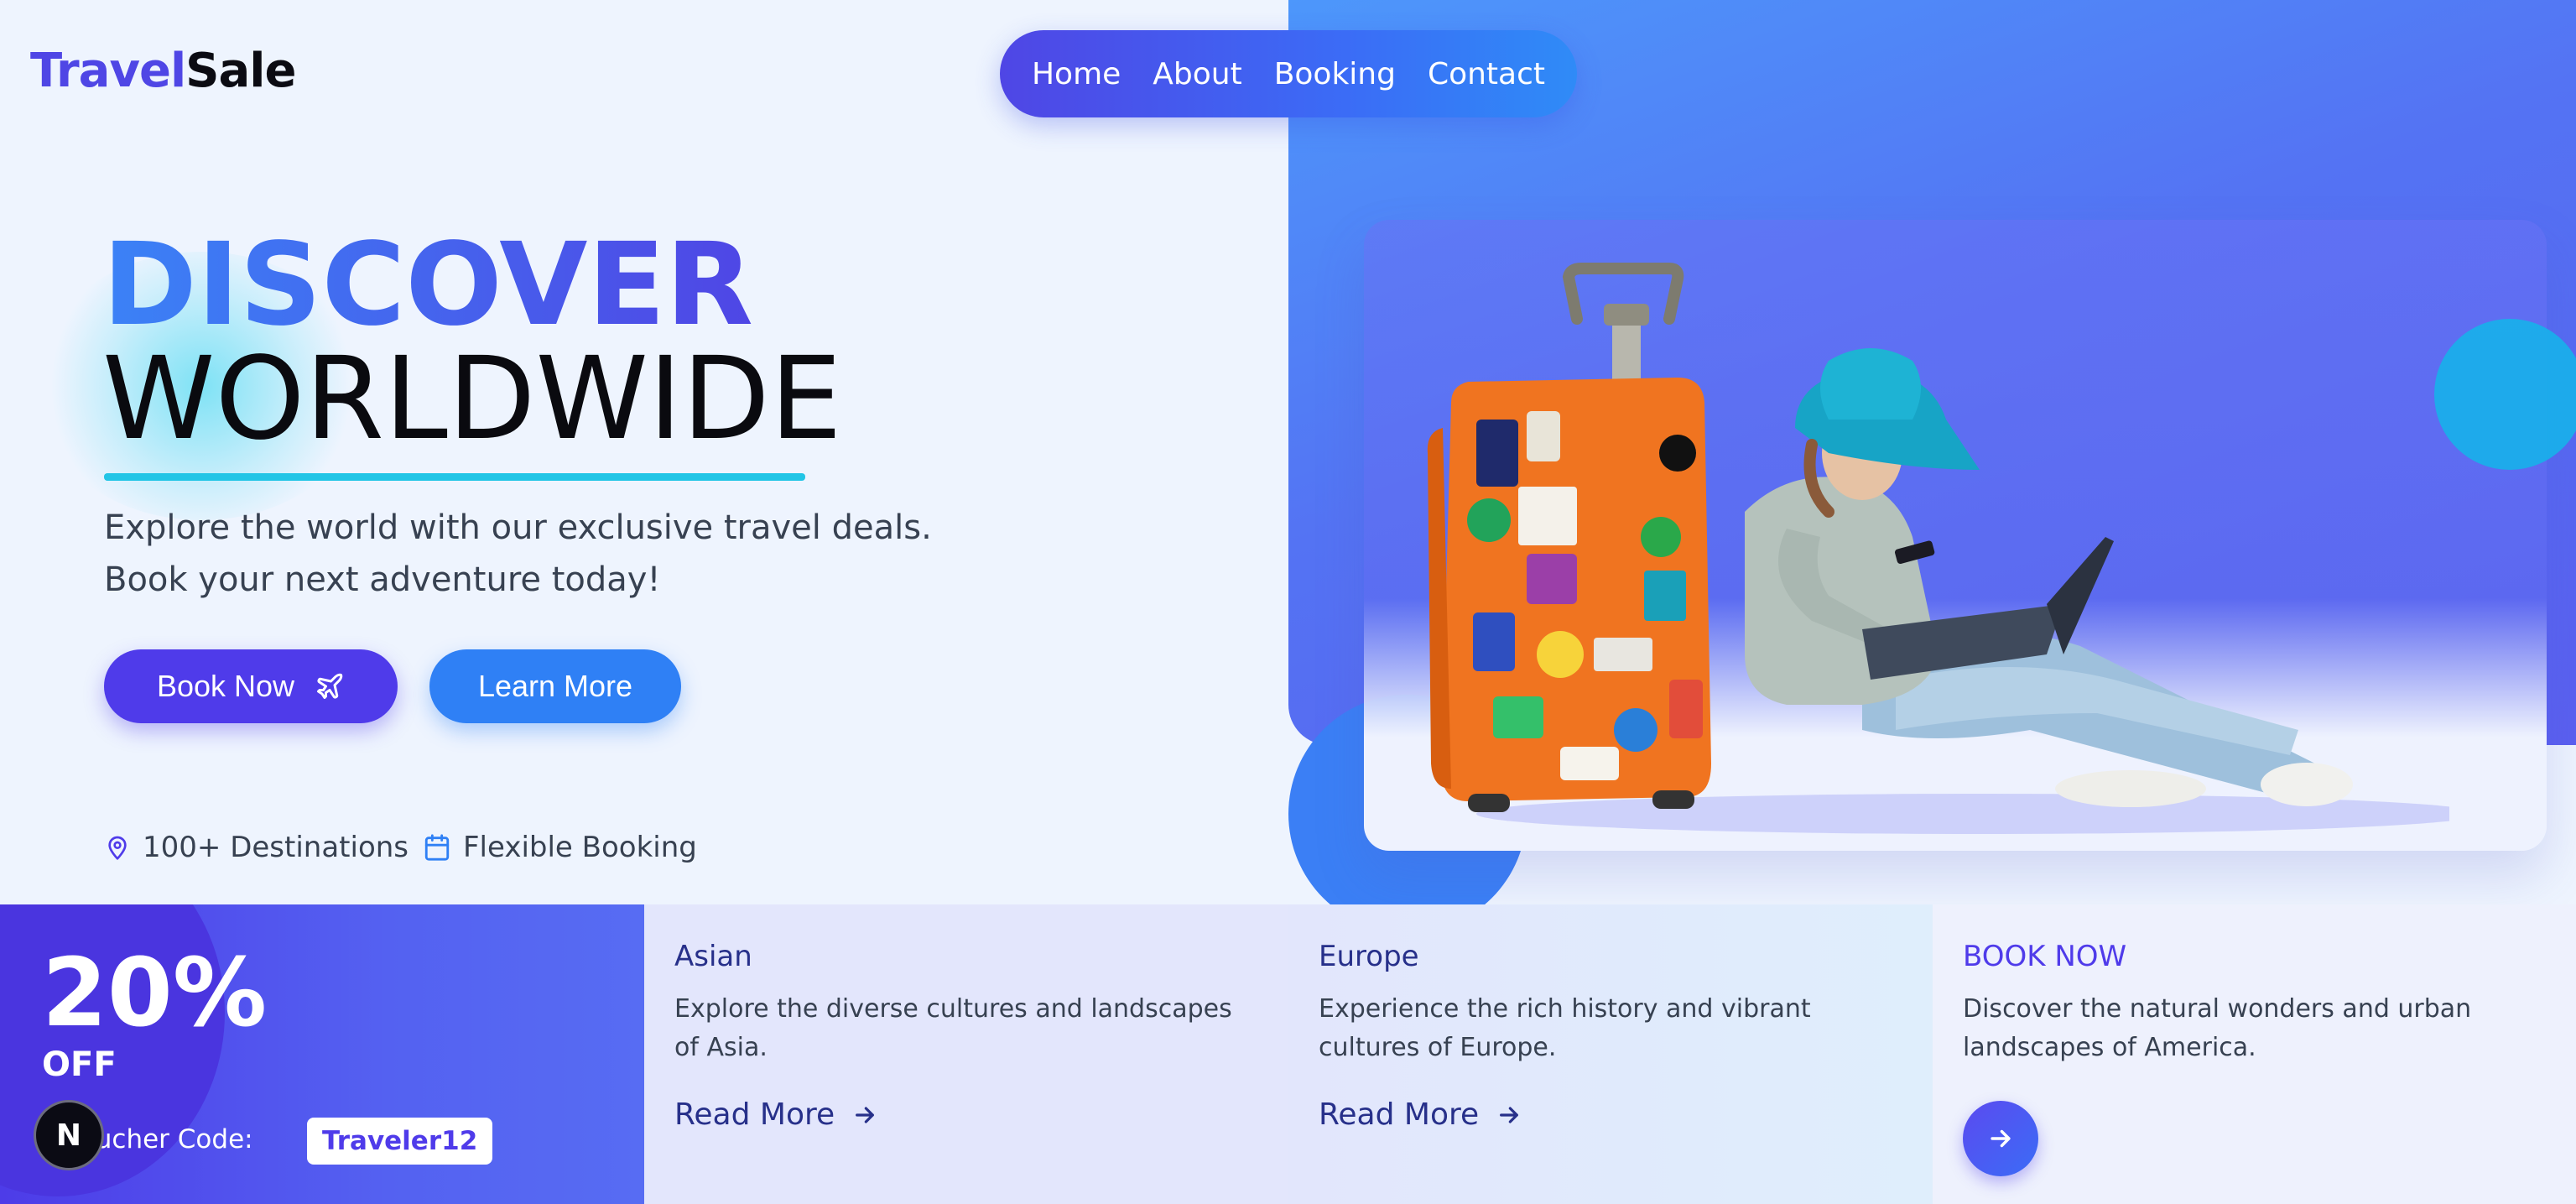 The height and width of the screenshot is (1204, 2576). Describe the element at coordinates (155, 993) in the screenshot. I see `promo-percent: 20%` at that location.